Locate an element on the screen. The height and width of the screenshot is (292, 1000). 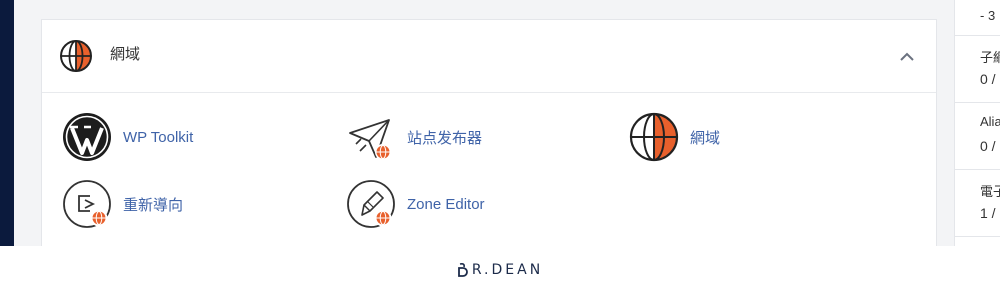
tool-label: 站点发布器 is located at coordinates (445, 138).